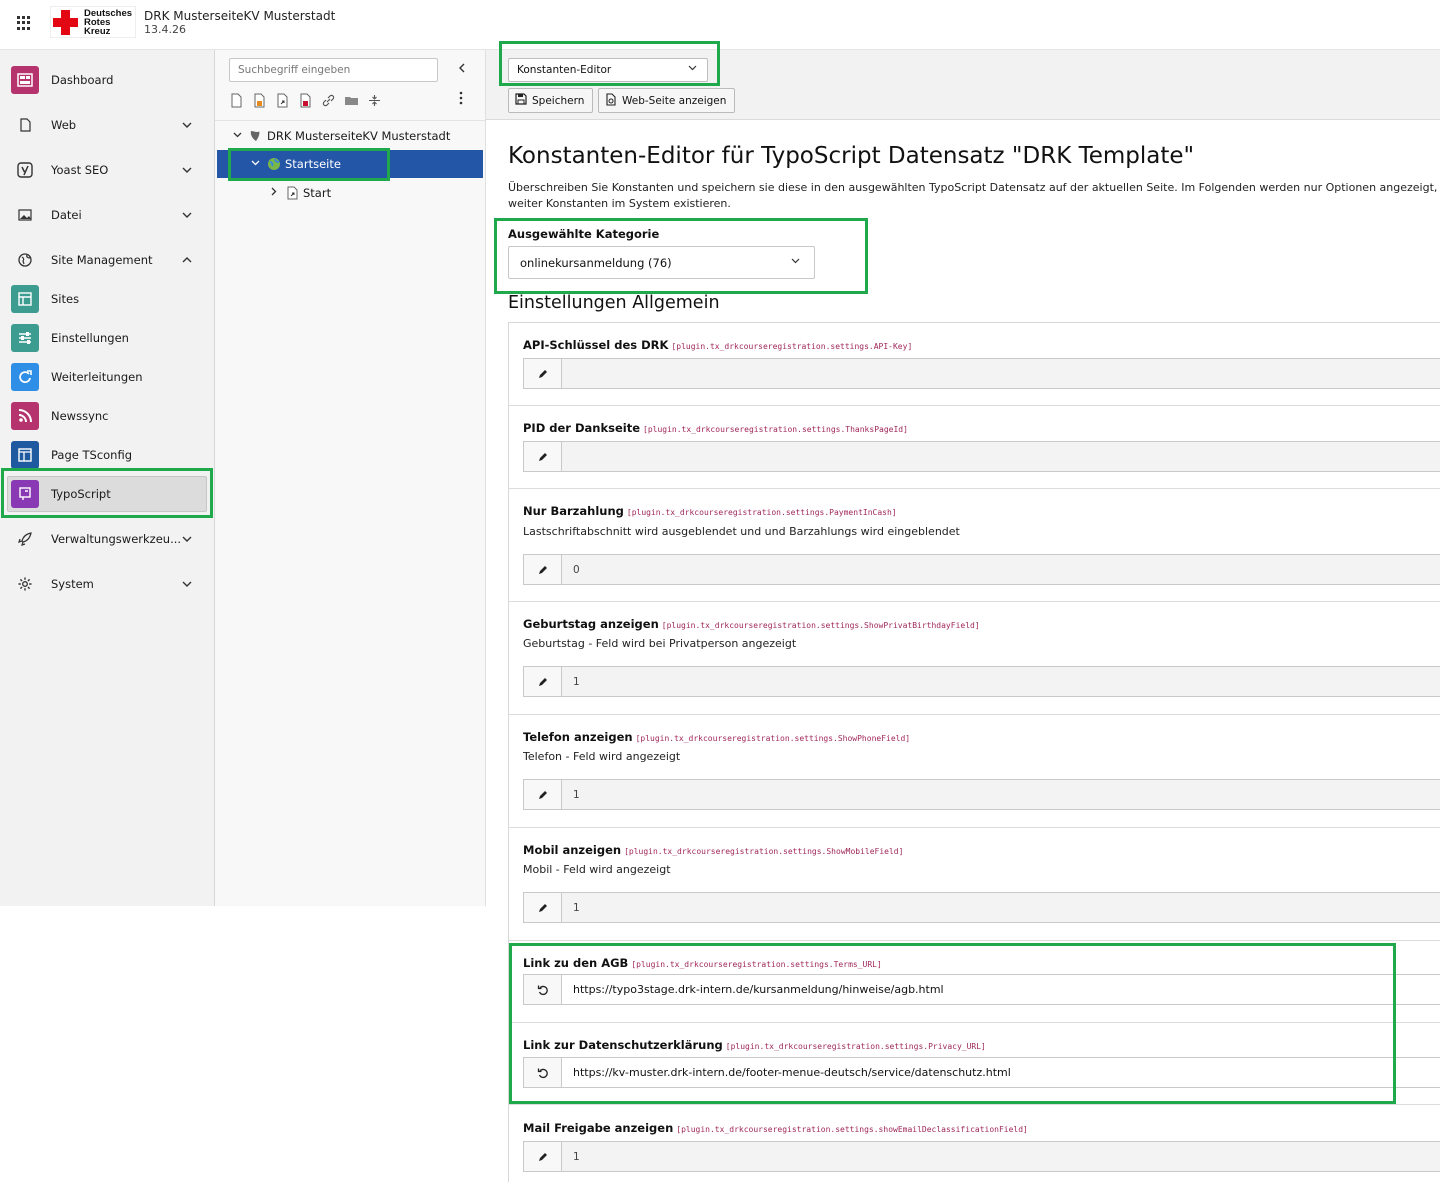 The height and width of the screenshot is (1182, 1440). I want to click on module-sites: Sites, so click(107, 299).